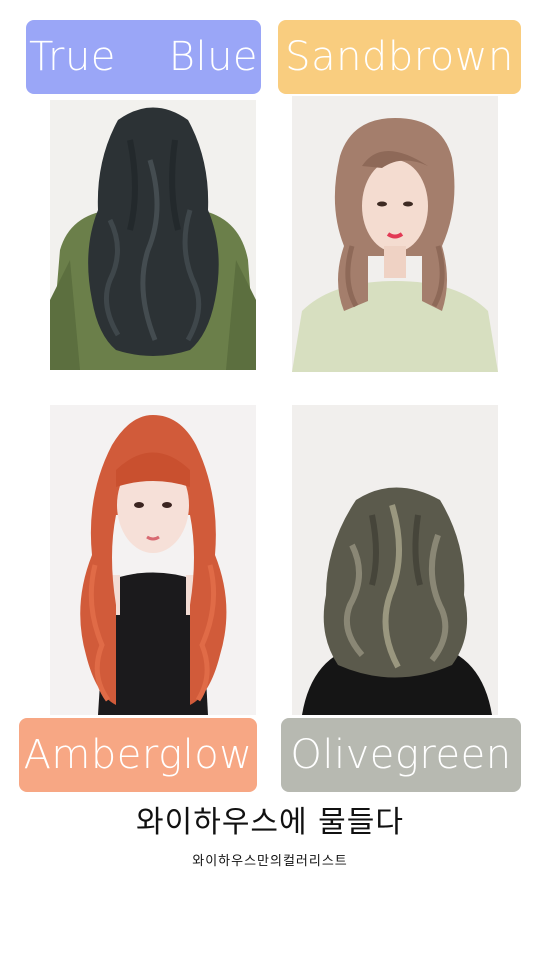  What do you see at coordinates (399, 57) in the screenshot?
I see `swatch-label-sandbrown: Sandbrown` at bounding box center [399, 57].